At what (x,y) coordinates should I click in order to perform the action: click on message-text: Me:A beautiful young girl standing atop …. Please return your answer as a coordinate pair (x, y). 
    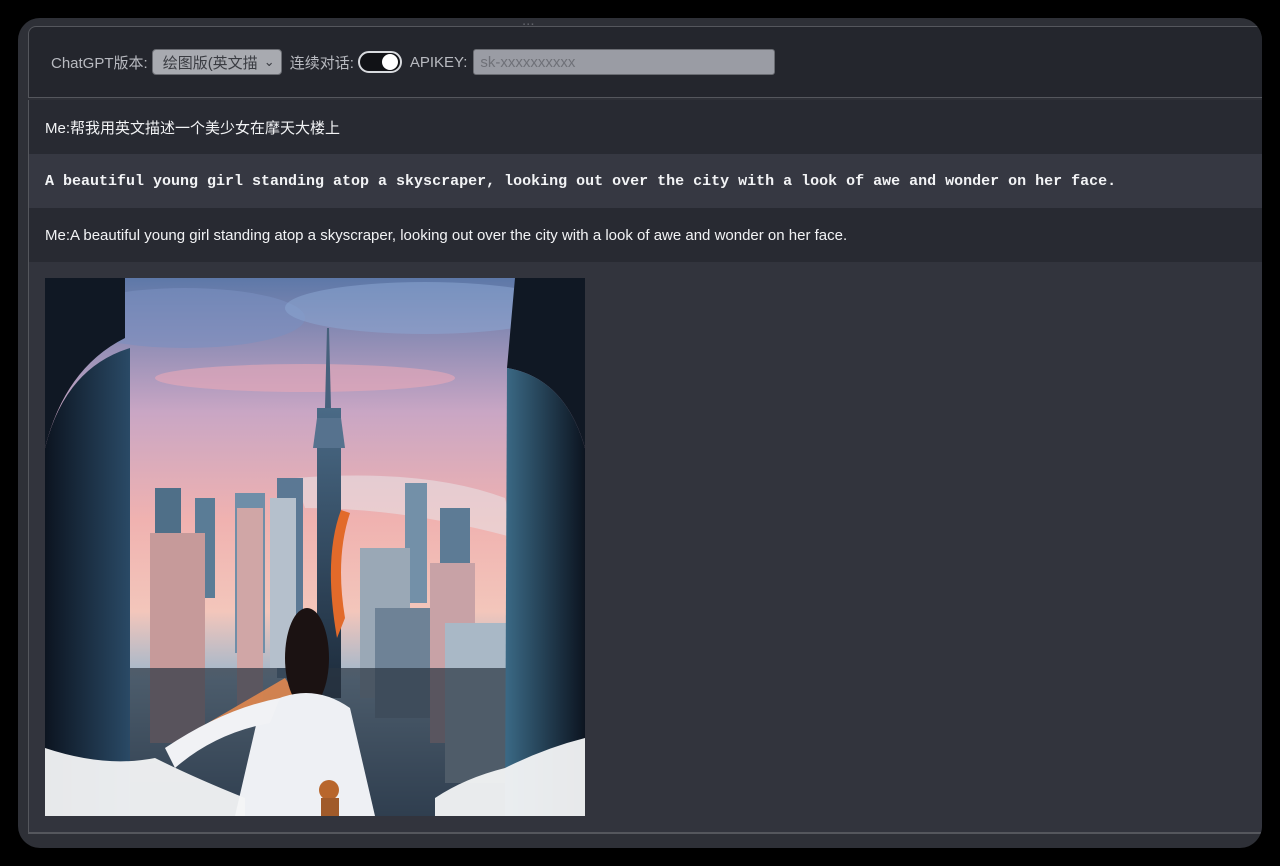
    Looking at the image, I should click on (446, 235).